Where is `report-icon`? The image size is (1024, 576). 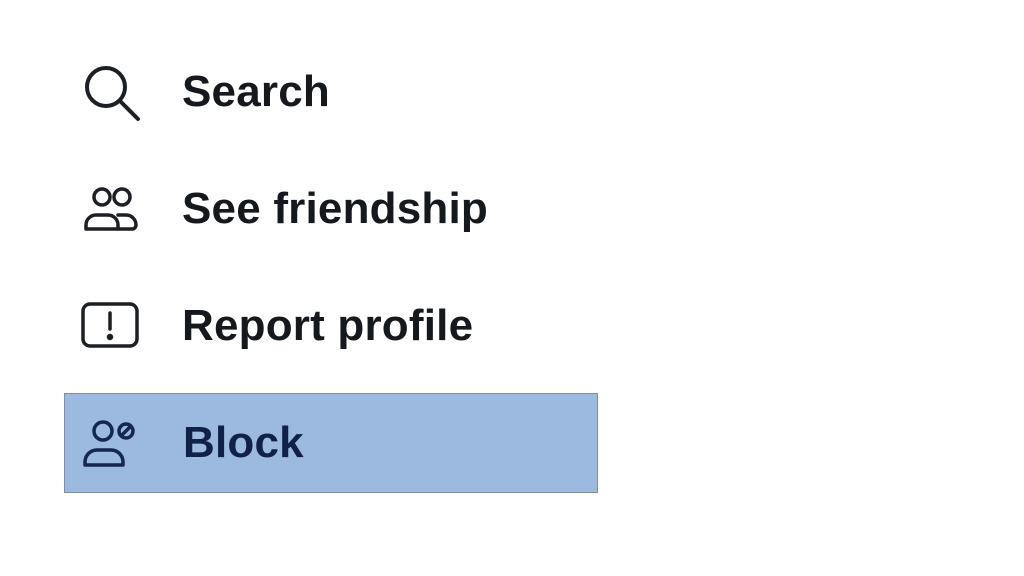
report-icon is located at coordinates (110, 326).